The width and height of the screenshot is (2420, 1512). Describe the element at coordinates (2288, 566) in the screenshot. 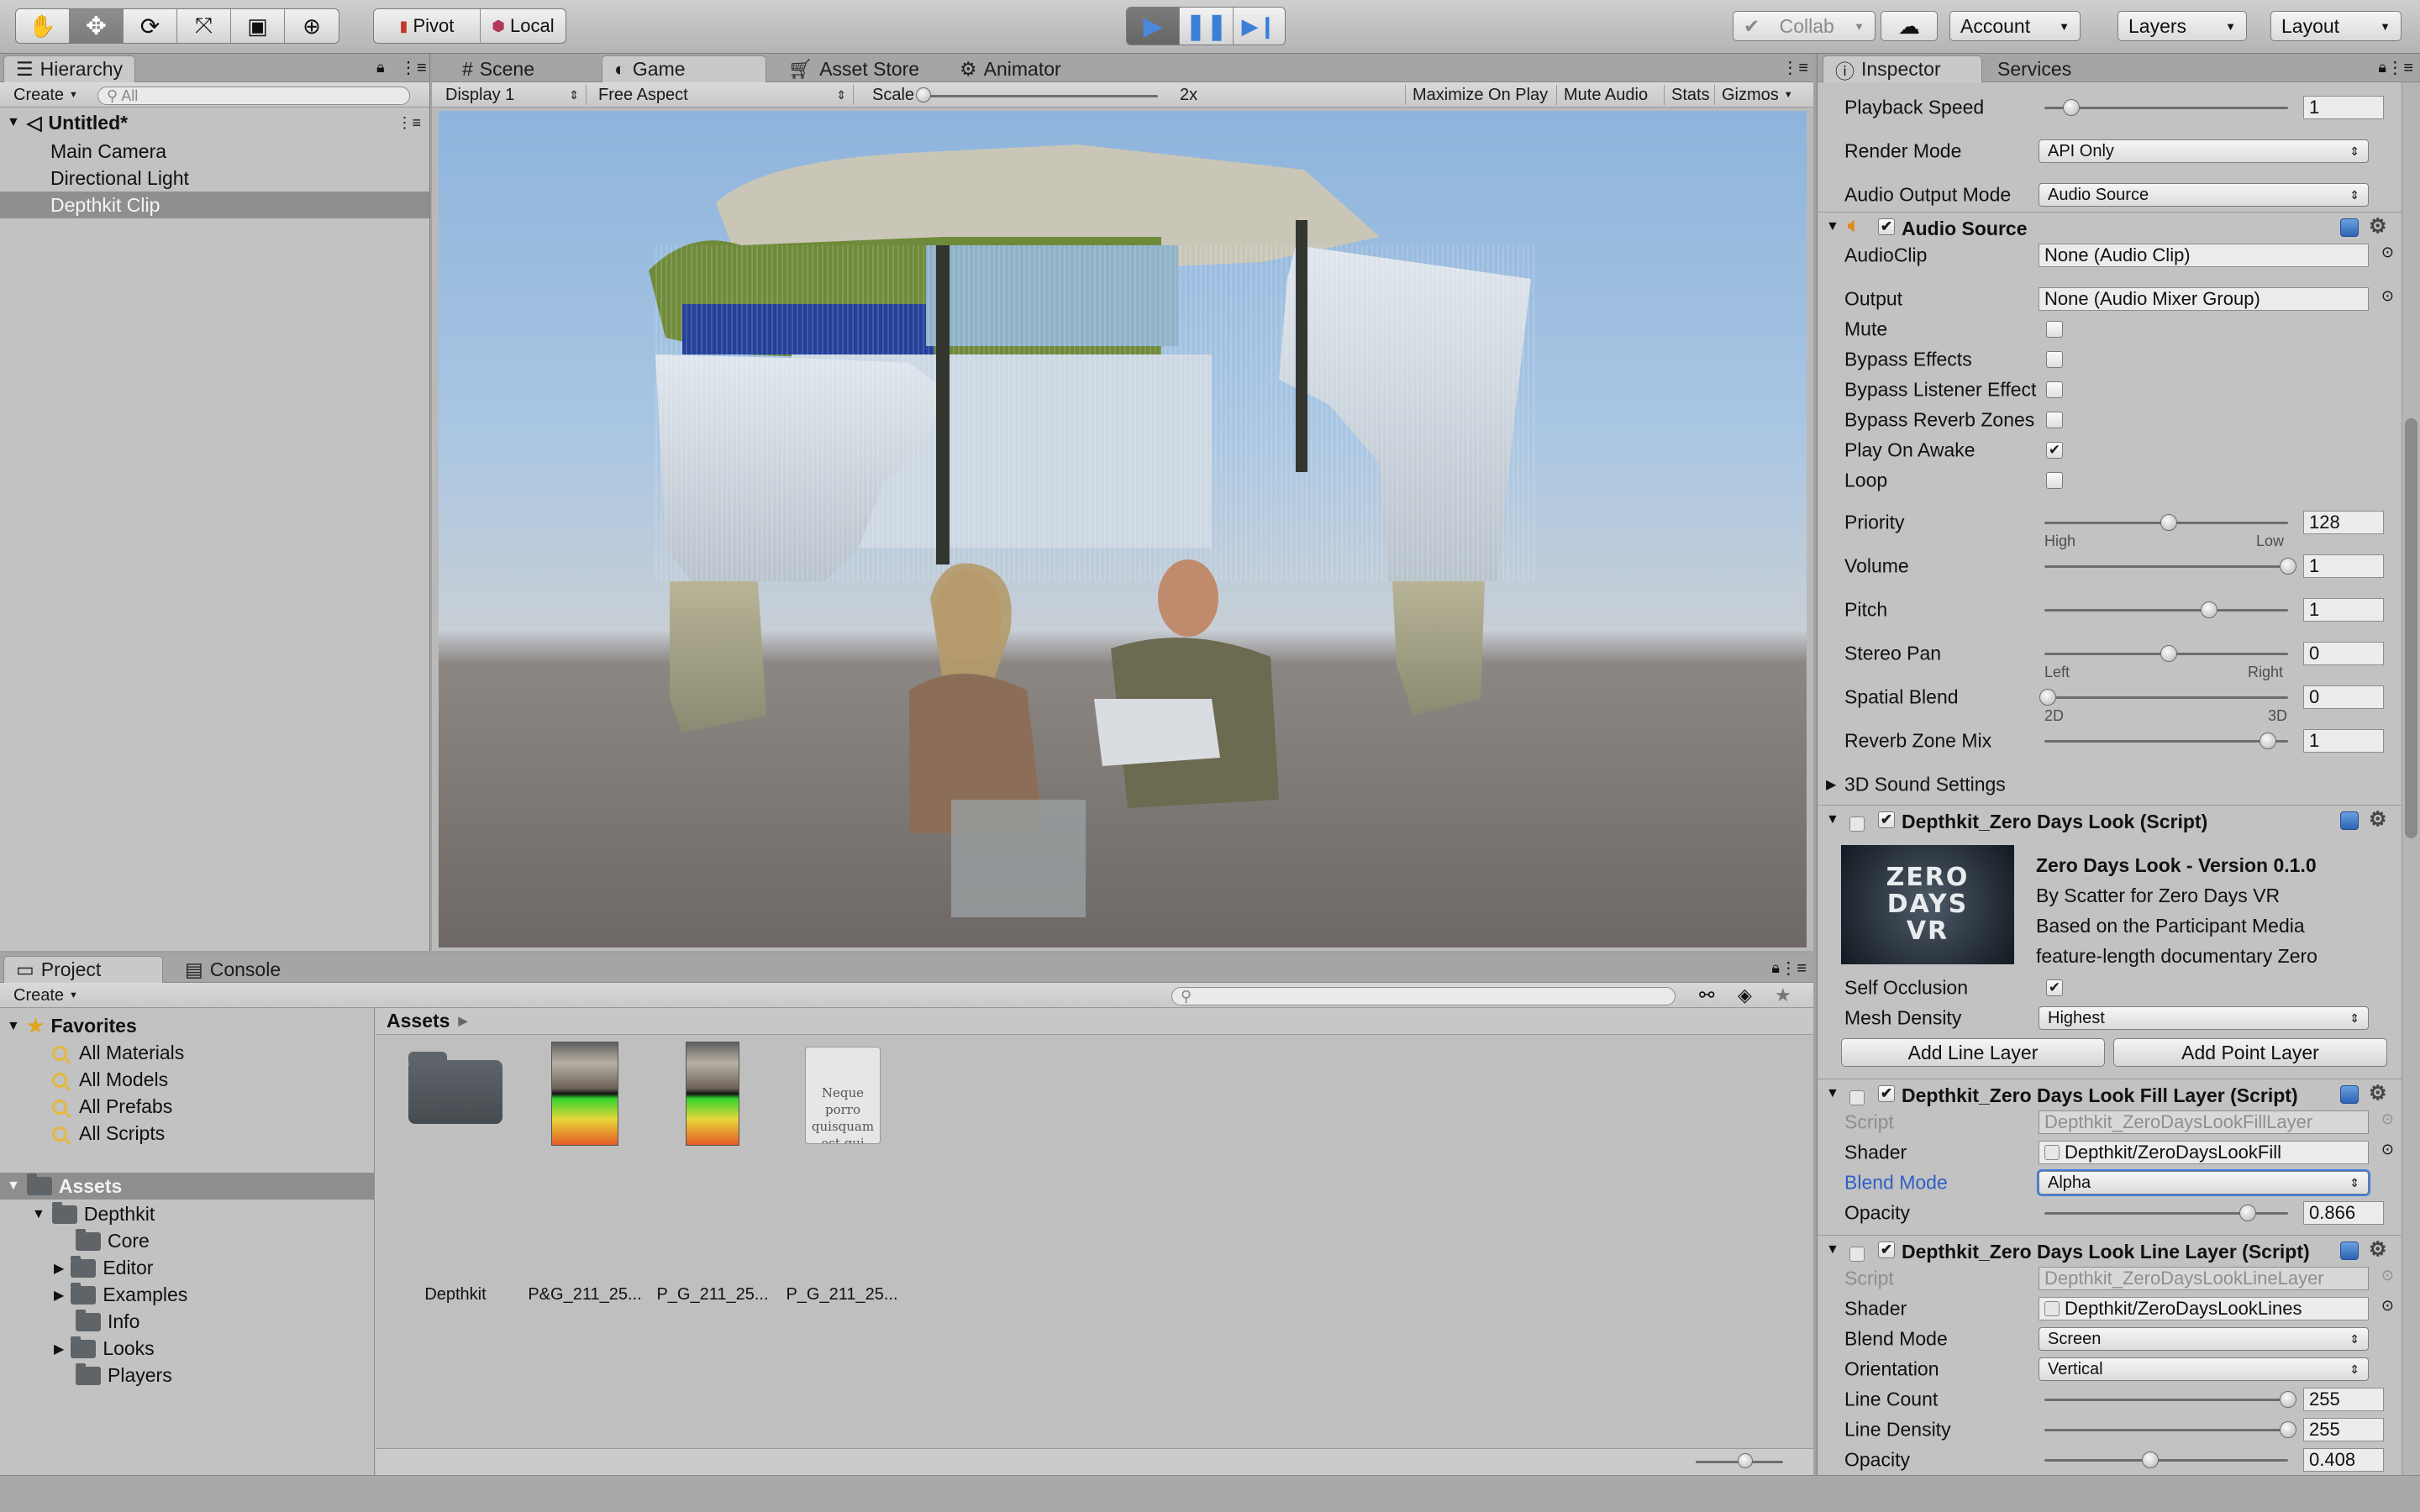

I see `volume-knob` at that location.